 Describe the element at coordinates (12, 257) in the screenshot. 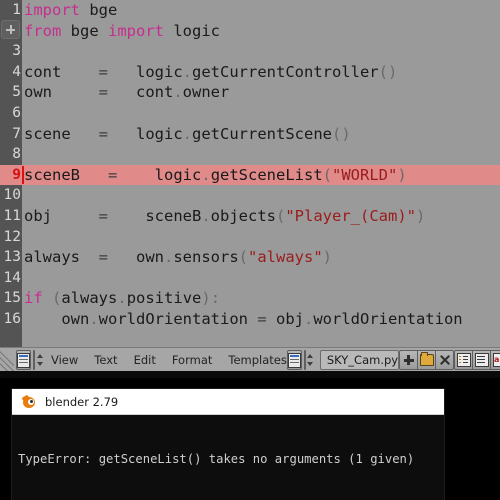

I see `line-number: 13` at that location.